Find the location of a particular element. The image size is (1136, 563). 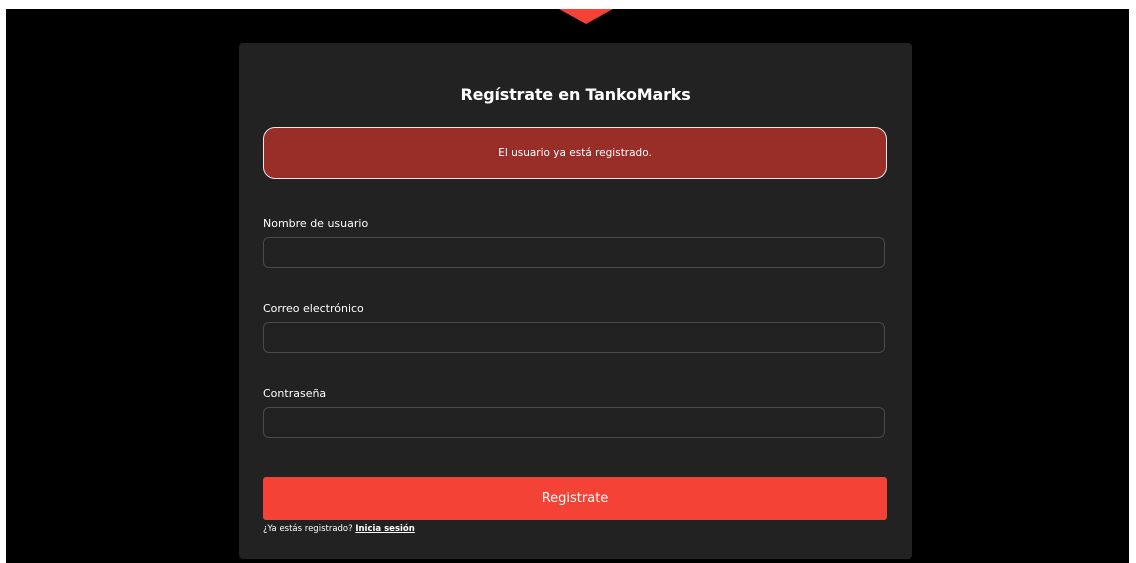

password-label: Contraseña is located at coordinates (295, 393).